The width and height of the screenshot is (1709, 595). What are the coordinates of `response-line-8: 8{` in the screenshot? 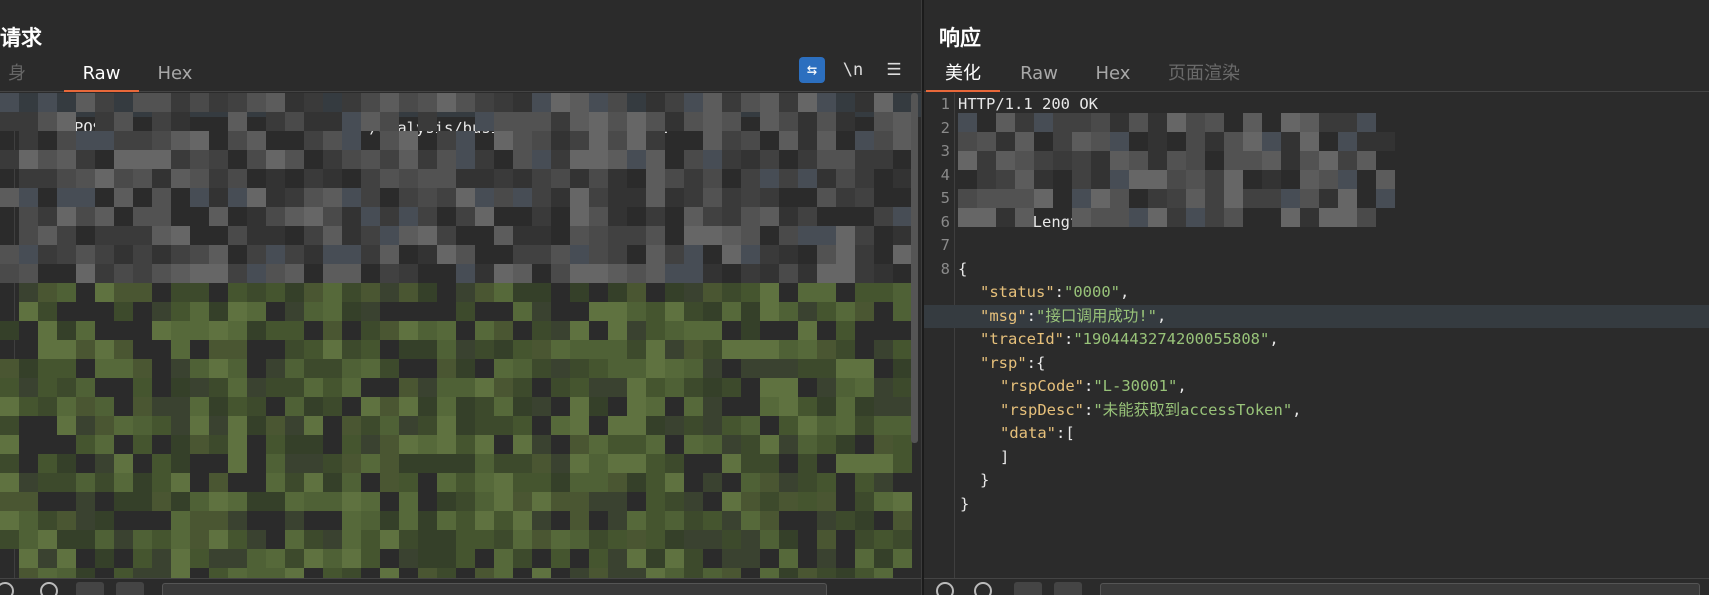 It's located at (1316, 270).